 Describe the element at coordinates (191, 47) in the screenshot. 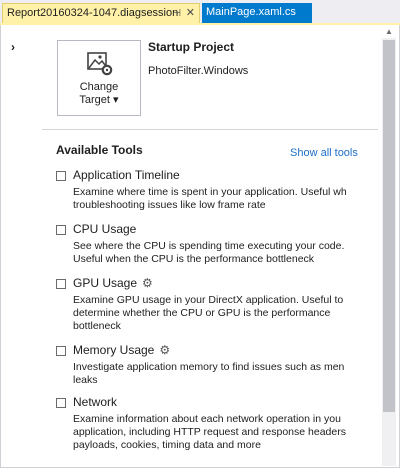

I see `startup-project-title: Startup Project` at that location.